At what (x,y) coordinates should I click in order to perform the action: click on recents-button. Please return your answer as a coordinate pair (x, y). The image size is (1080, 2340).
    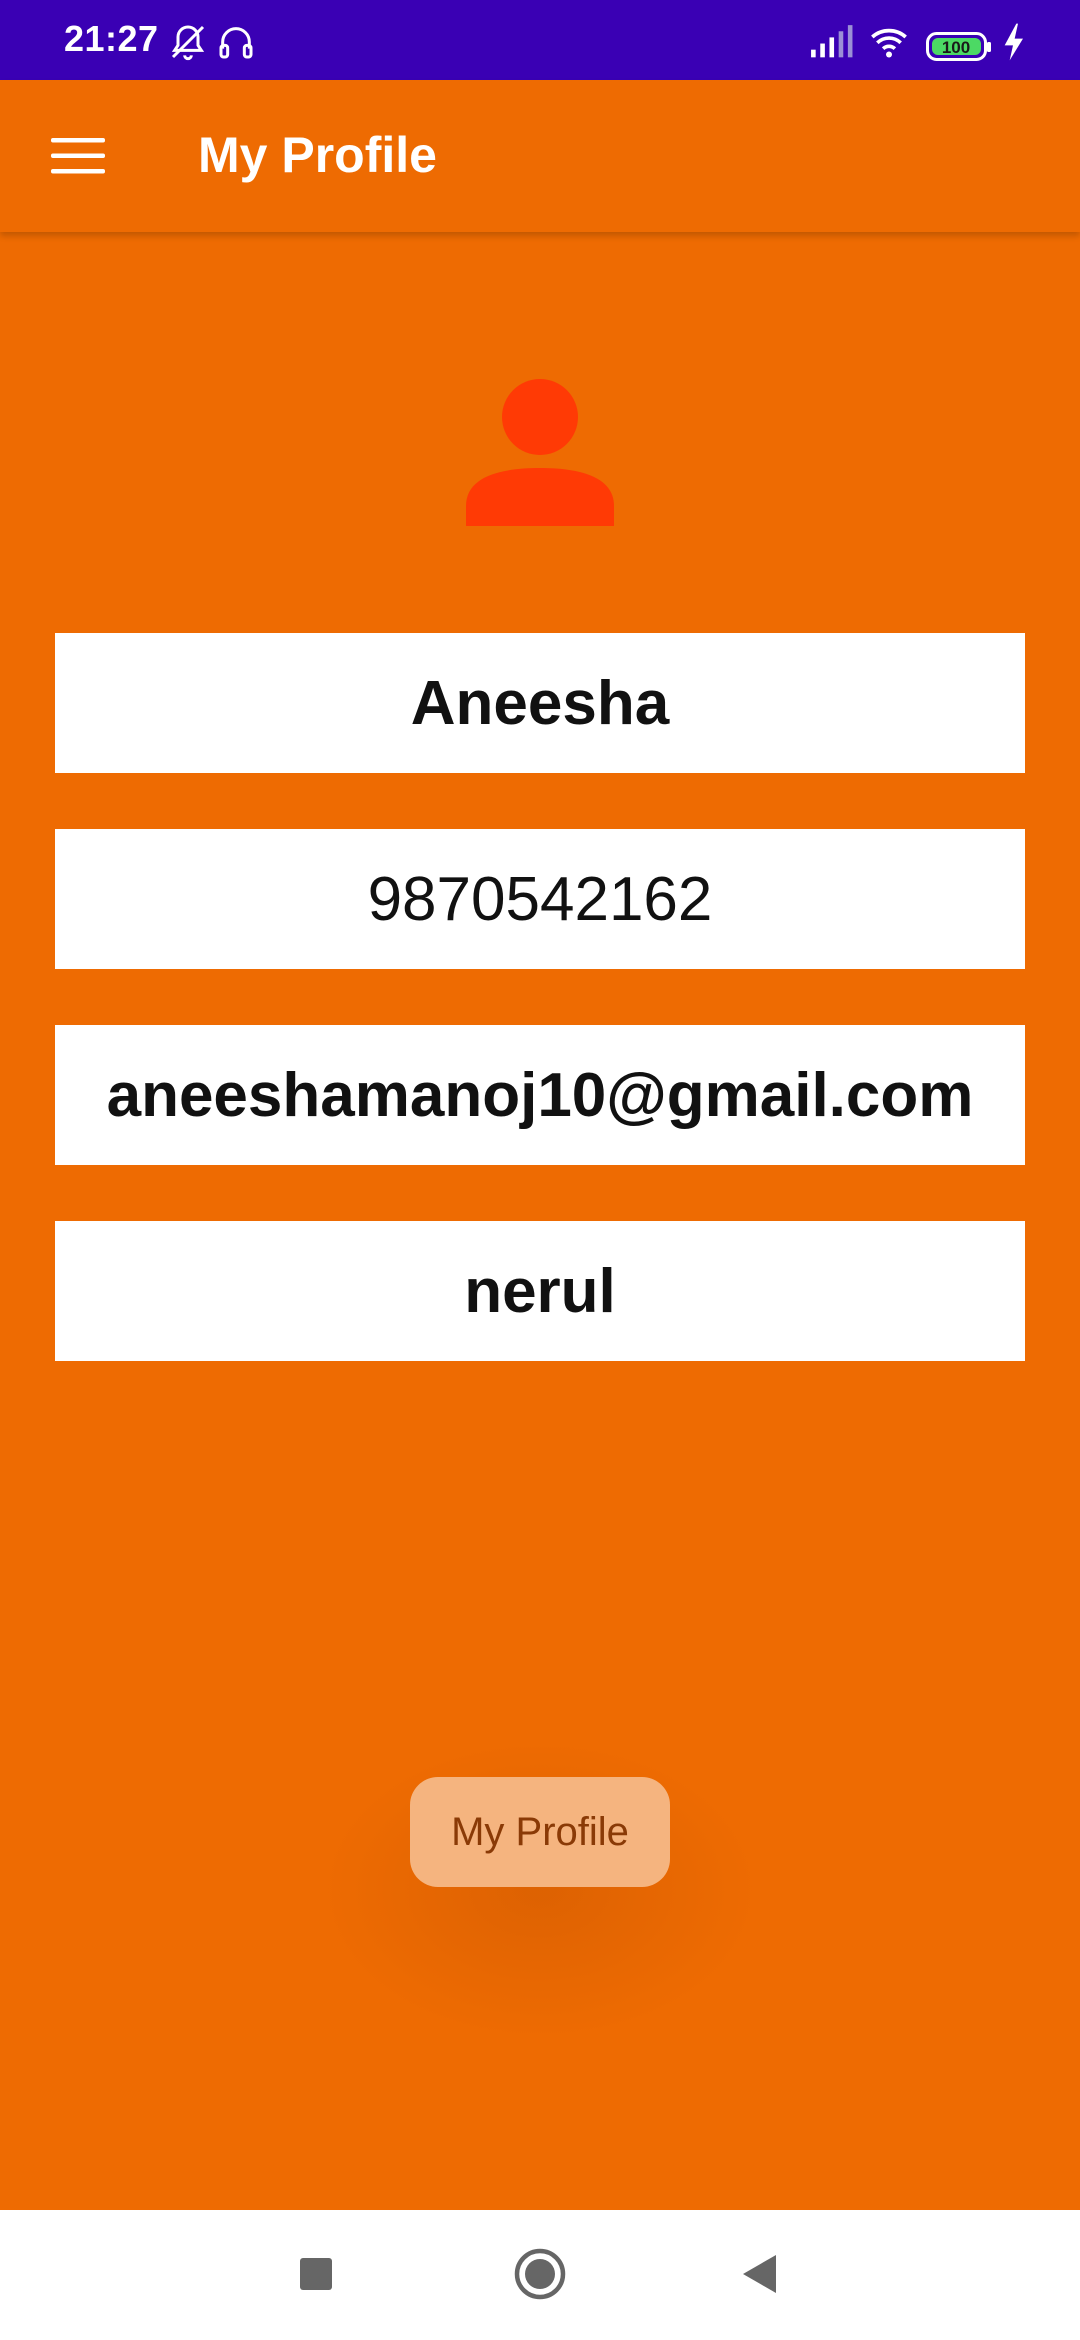
    Looking at the image, I should click on (316, 2276).